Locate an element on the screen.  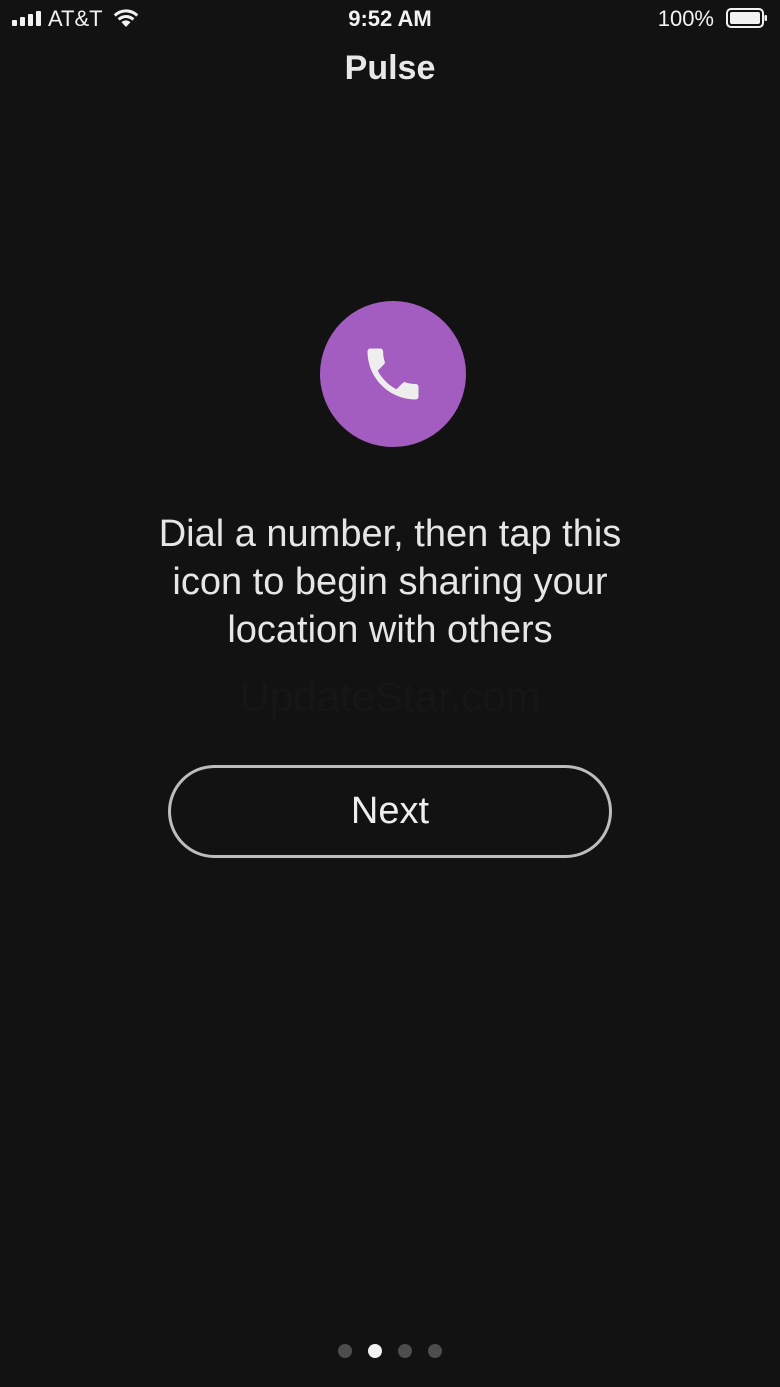
wifi-icon is located at coordinates (126, 18).